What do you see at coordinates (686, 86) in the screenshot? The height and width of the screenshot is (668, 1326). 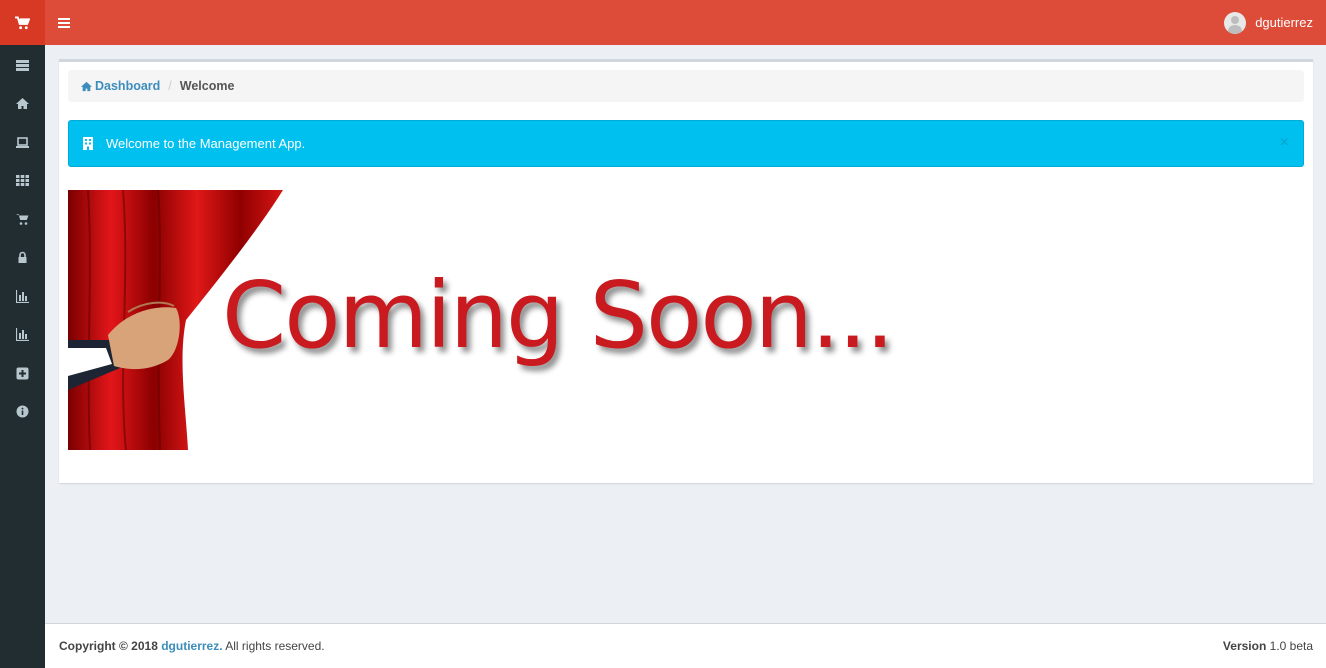 I see `breadcrumb: Dashboard / Welcome` at bounding box center [686, 86].